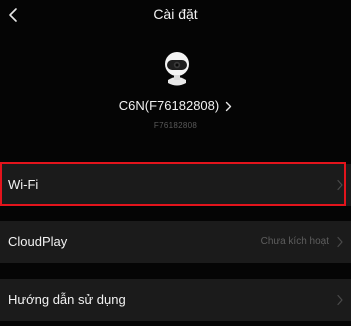 The height and width of the screenshot is (326, 351). Describe the element at coordinates (177, 69) in the screenshot. I see `camera-icon` at that location.